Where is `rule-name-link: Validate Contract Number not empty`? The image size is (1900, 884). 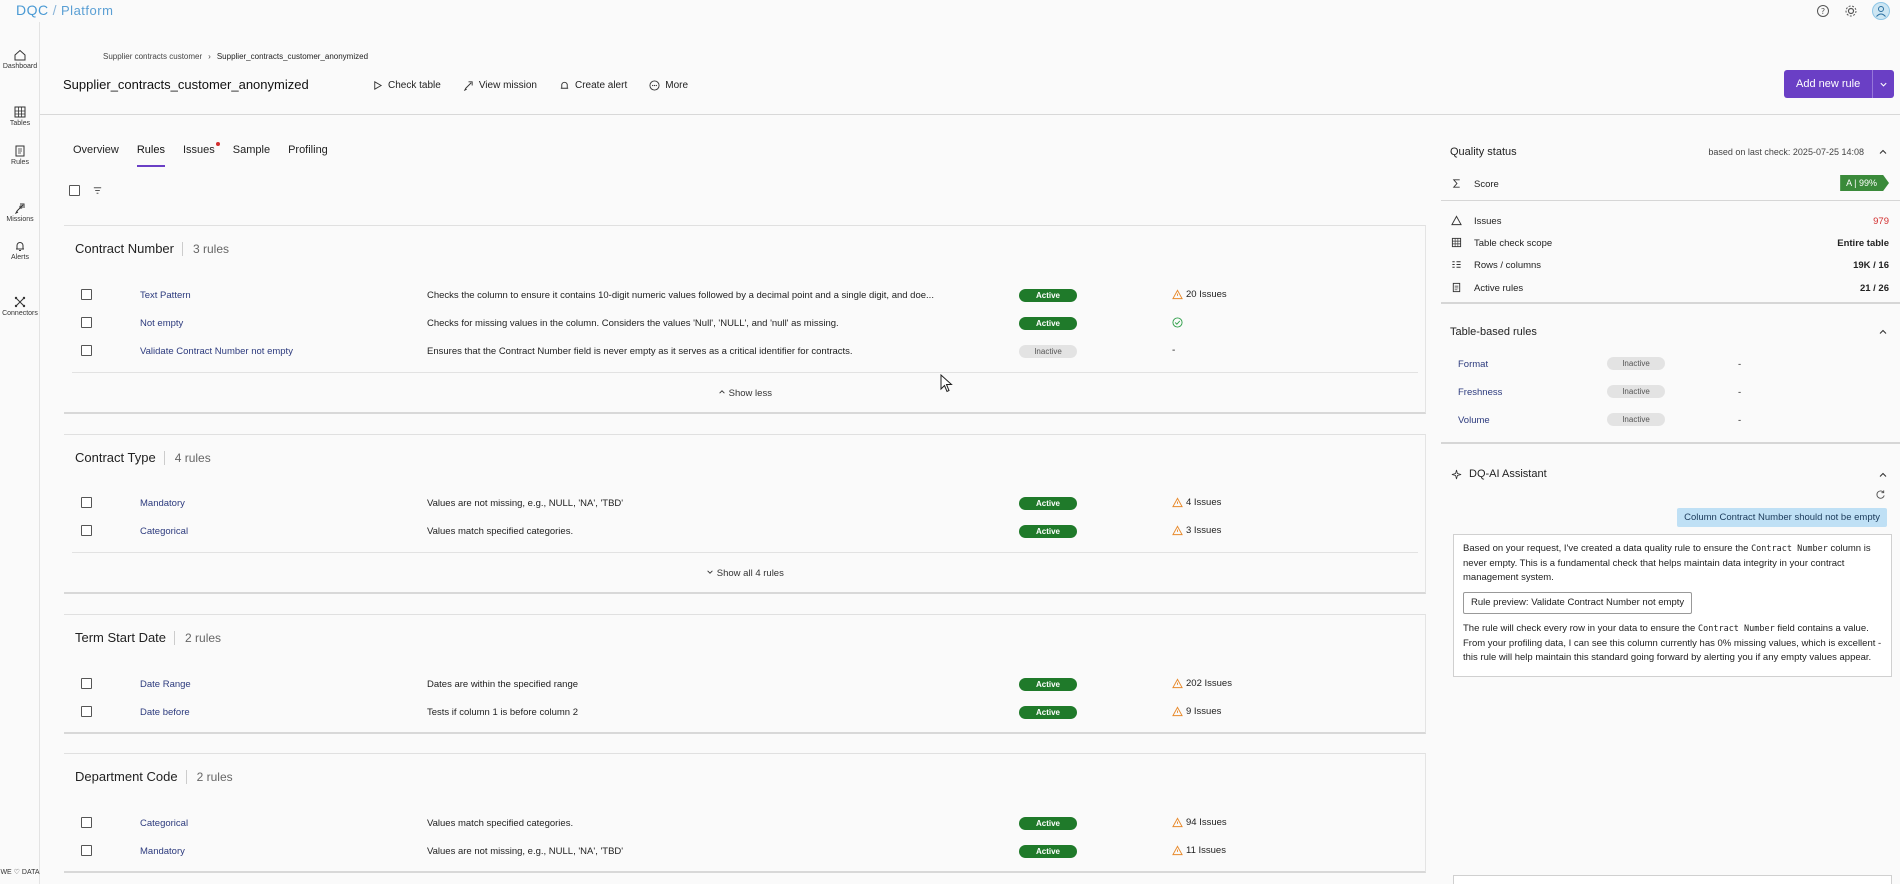 rule-name-link: Validate Contract Number not empty is located at coordinates (216, 351).